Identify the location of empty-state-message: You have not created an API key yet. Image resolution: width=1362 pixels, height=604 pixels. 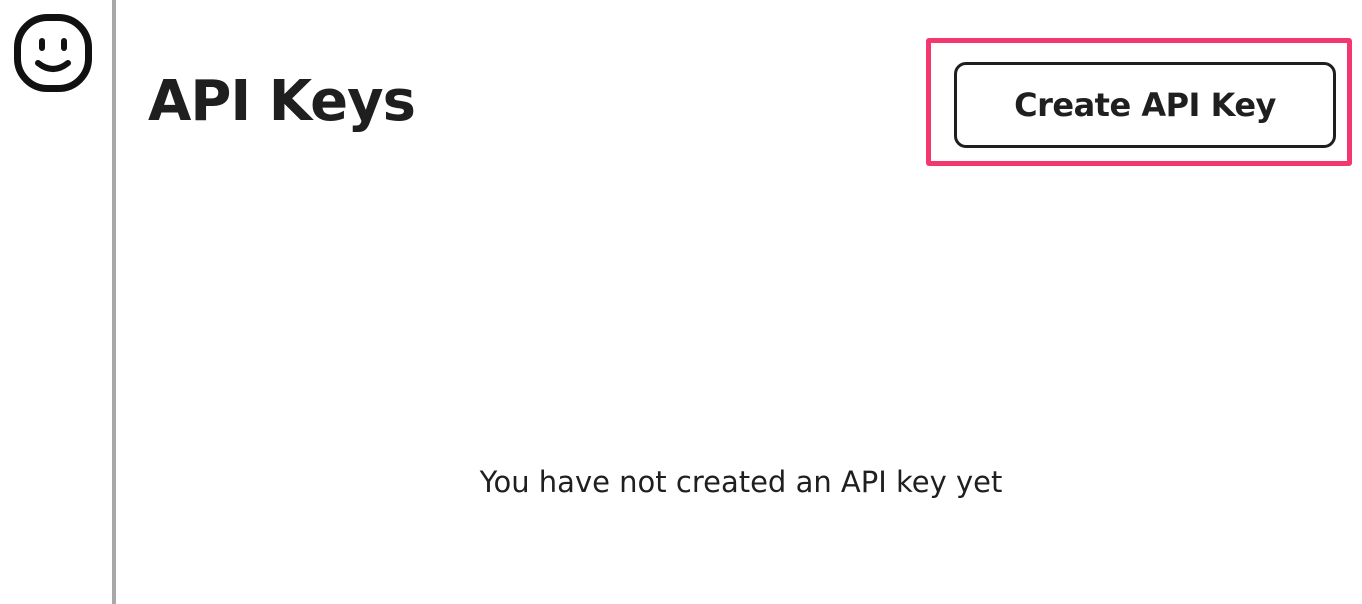
(741, 482).